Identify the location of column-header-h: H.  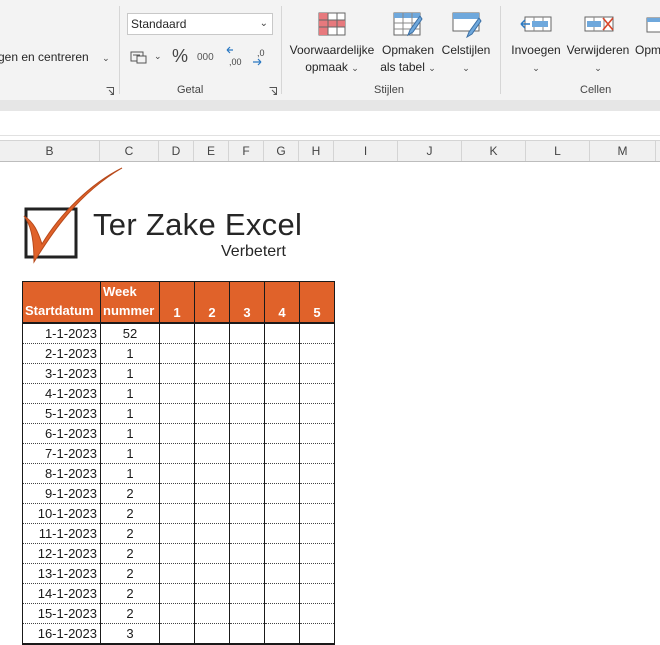
(316, 151).